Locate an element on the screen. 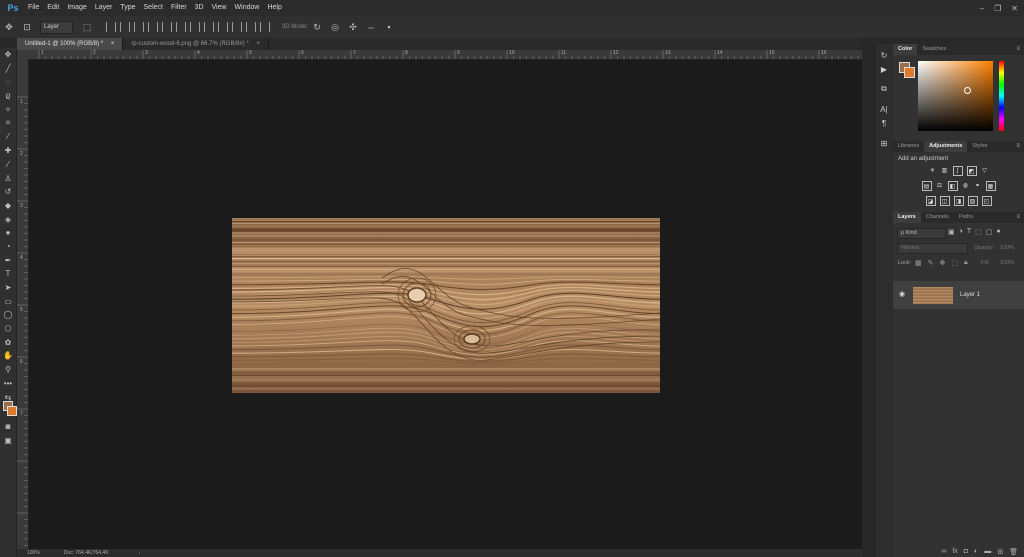 The image size is (1024, 557). eye-visibility-icon: ◉ is located at coordinates (902, 294).